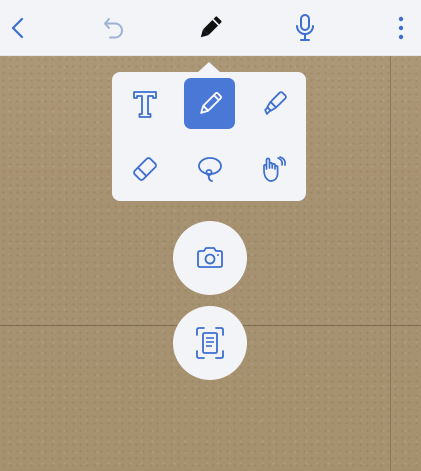  I want to click on camera-icon, so click(210, 258).